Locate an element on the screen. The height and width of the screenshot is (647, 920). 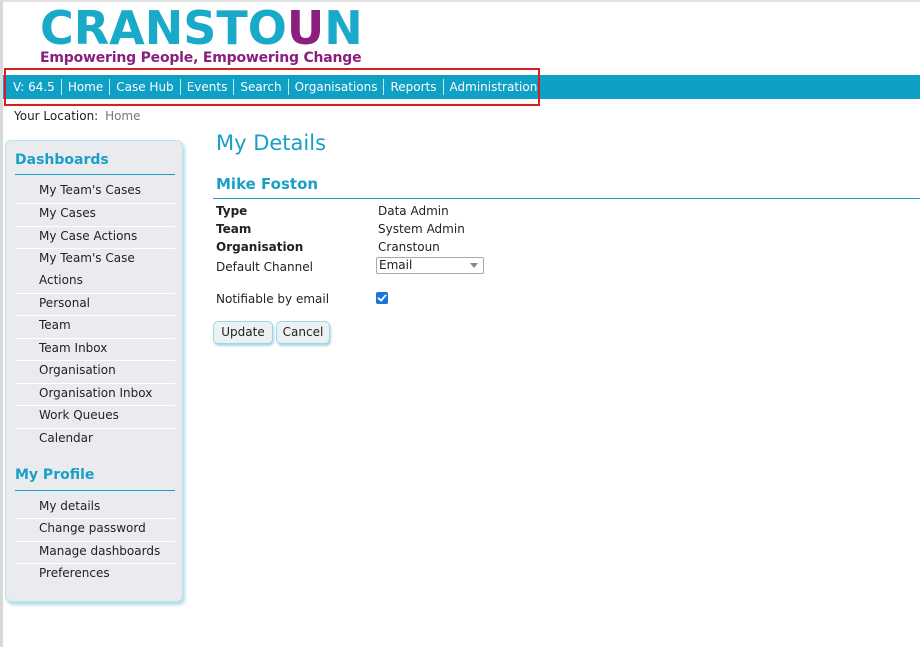
sidebar-item-personal: Personal is located at coordinates (95, 305).